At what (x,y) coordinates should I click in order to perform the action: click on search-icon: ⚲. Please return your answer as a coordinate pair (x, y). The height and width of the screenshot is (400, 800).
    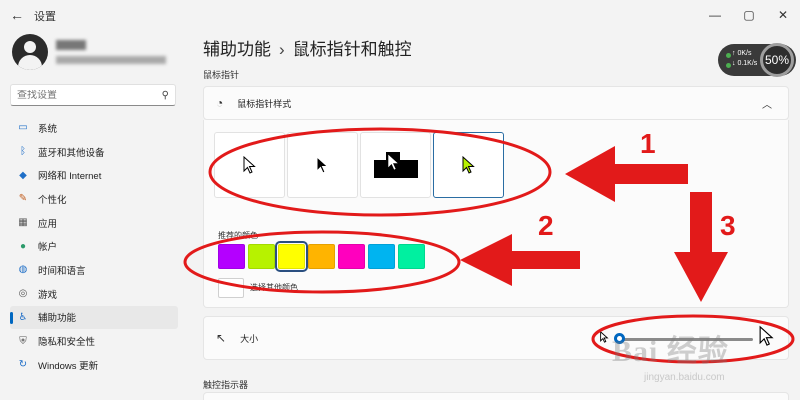
    Looking at the image, I should click on (165, 95).